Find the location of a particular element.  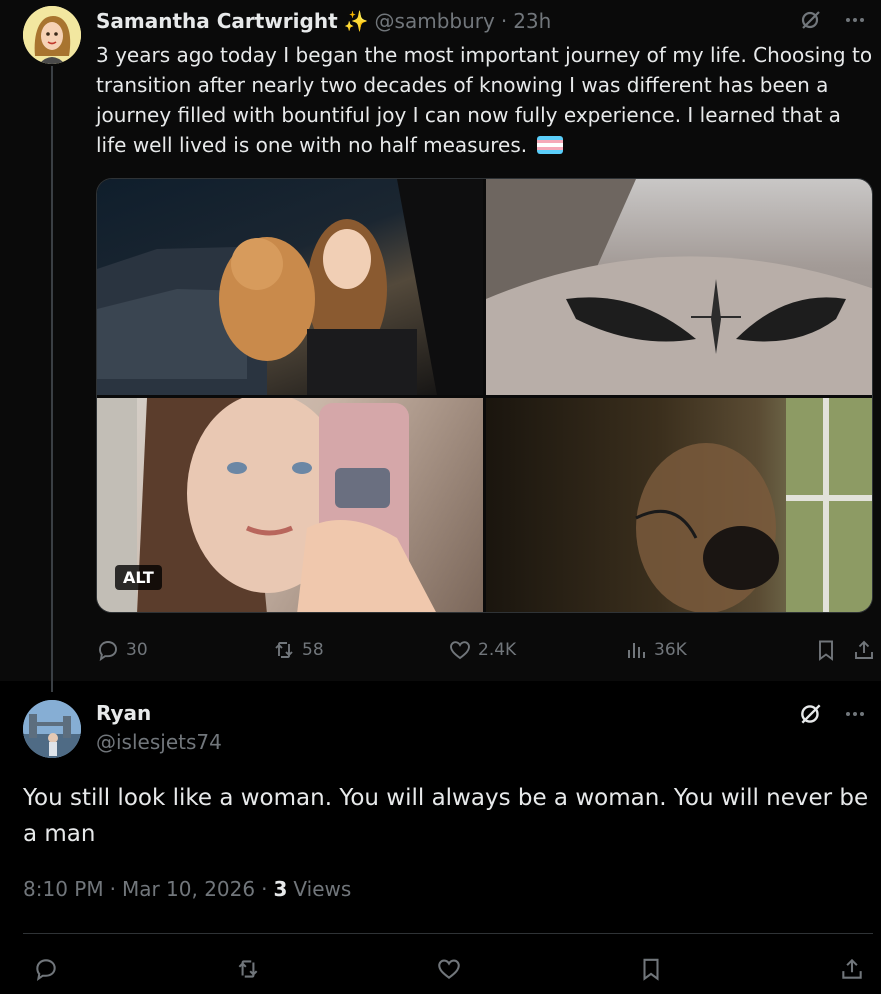

repost-button: 58 is located at coordinates (360, 650).